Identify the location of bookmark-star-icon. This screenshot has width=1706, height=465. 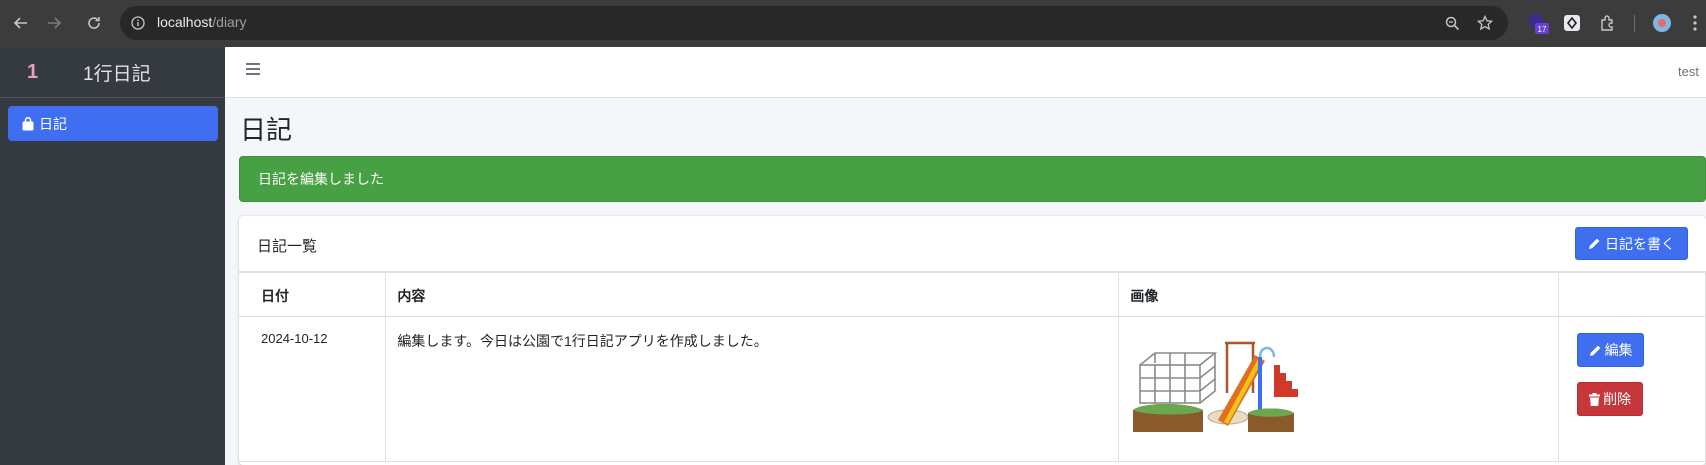
(1485, 23).